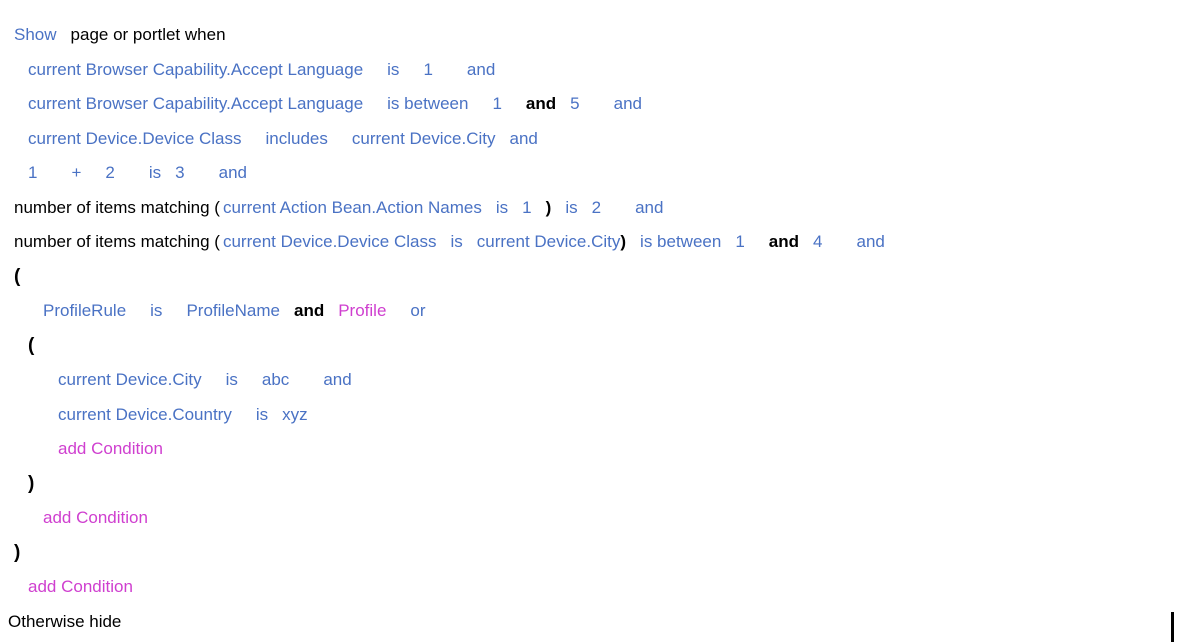 The height and width of the screenshot is (642, 1180). I want to click on condition-inner-value-6: current Device.City, so click(549, 242).